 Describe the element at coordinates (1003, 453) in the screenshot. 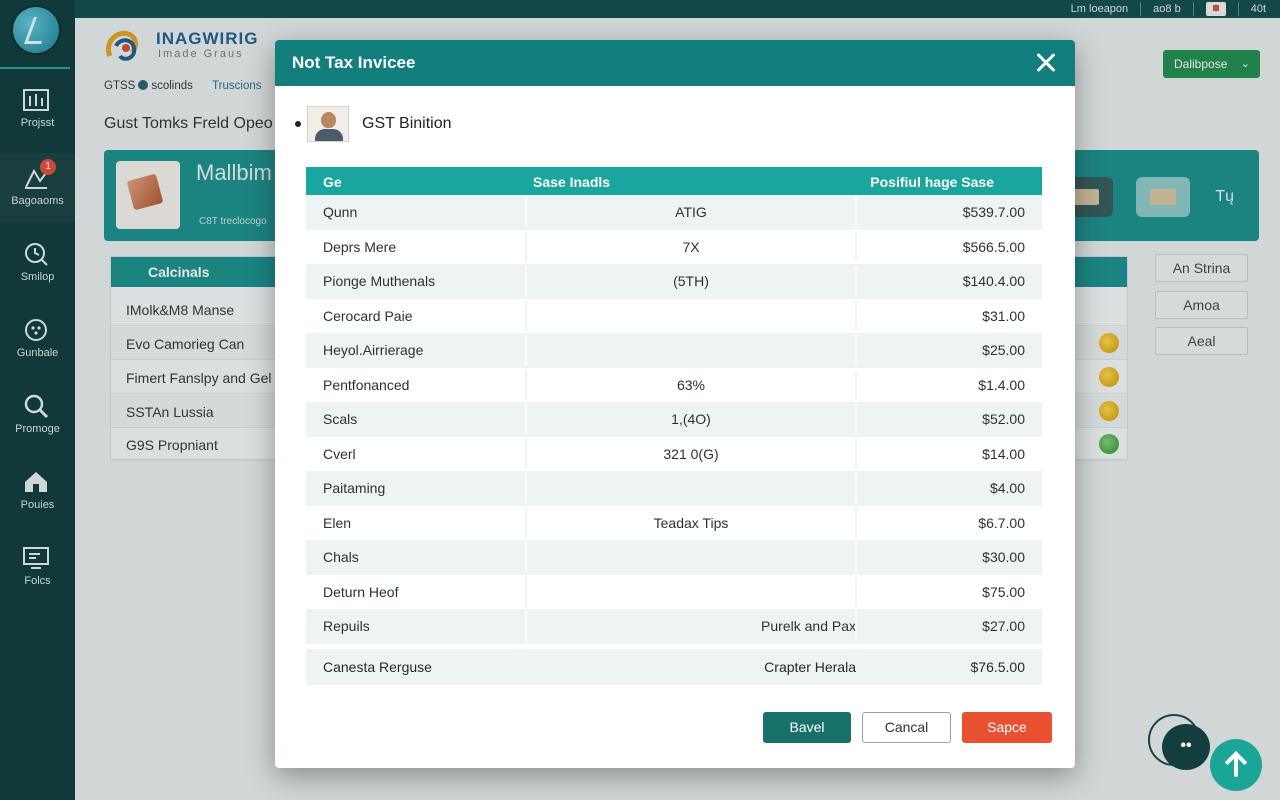

I see `item-amount: $14.00` at that location.